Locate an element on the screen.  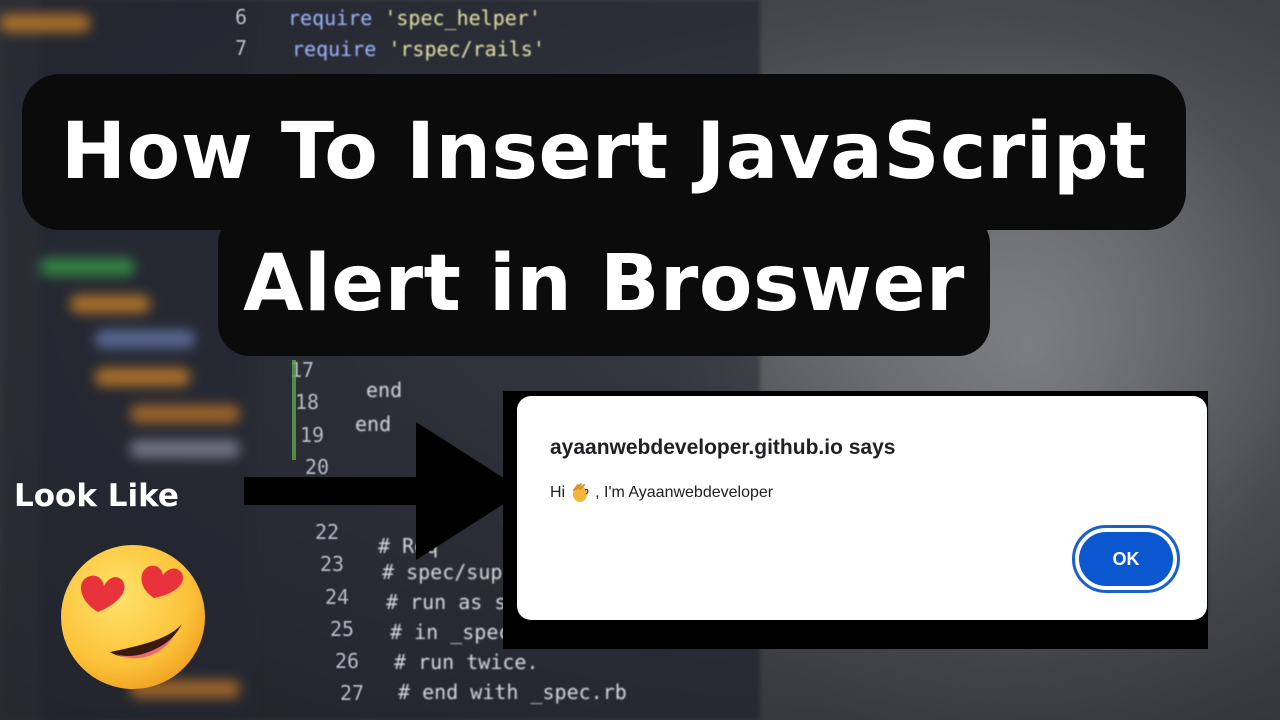
ok-focus-ring: OK is located at coordinates (1126, 559).